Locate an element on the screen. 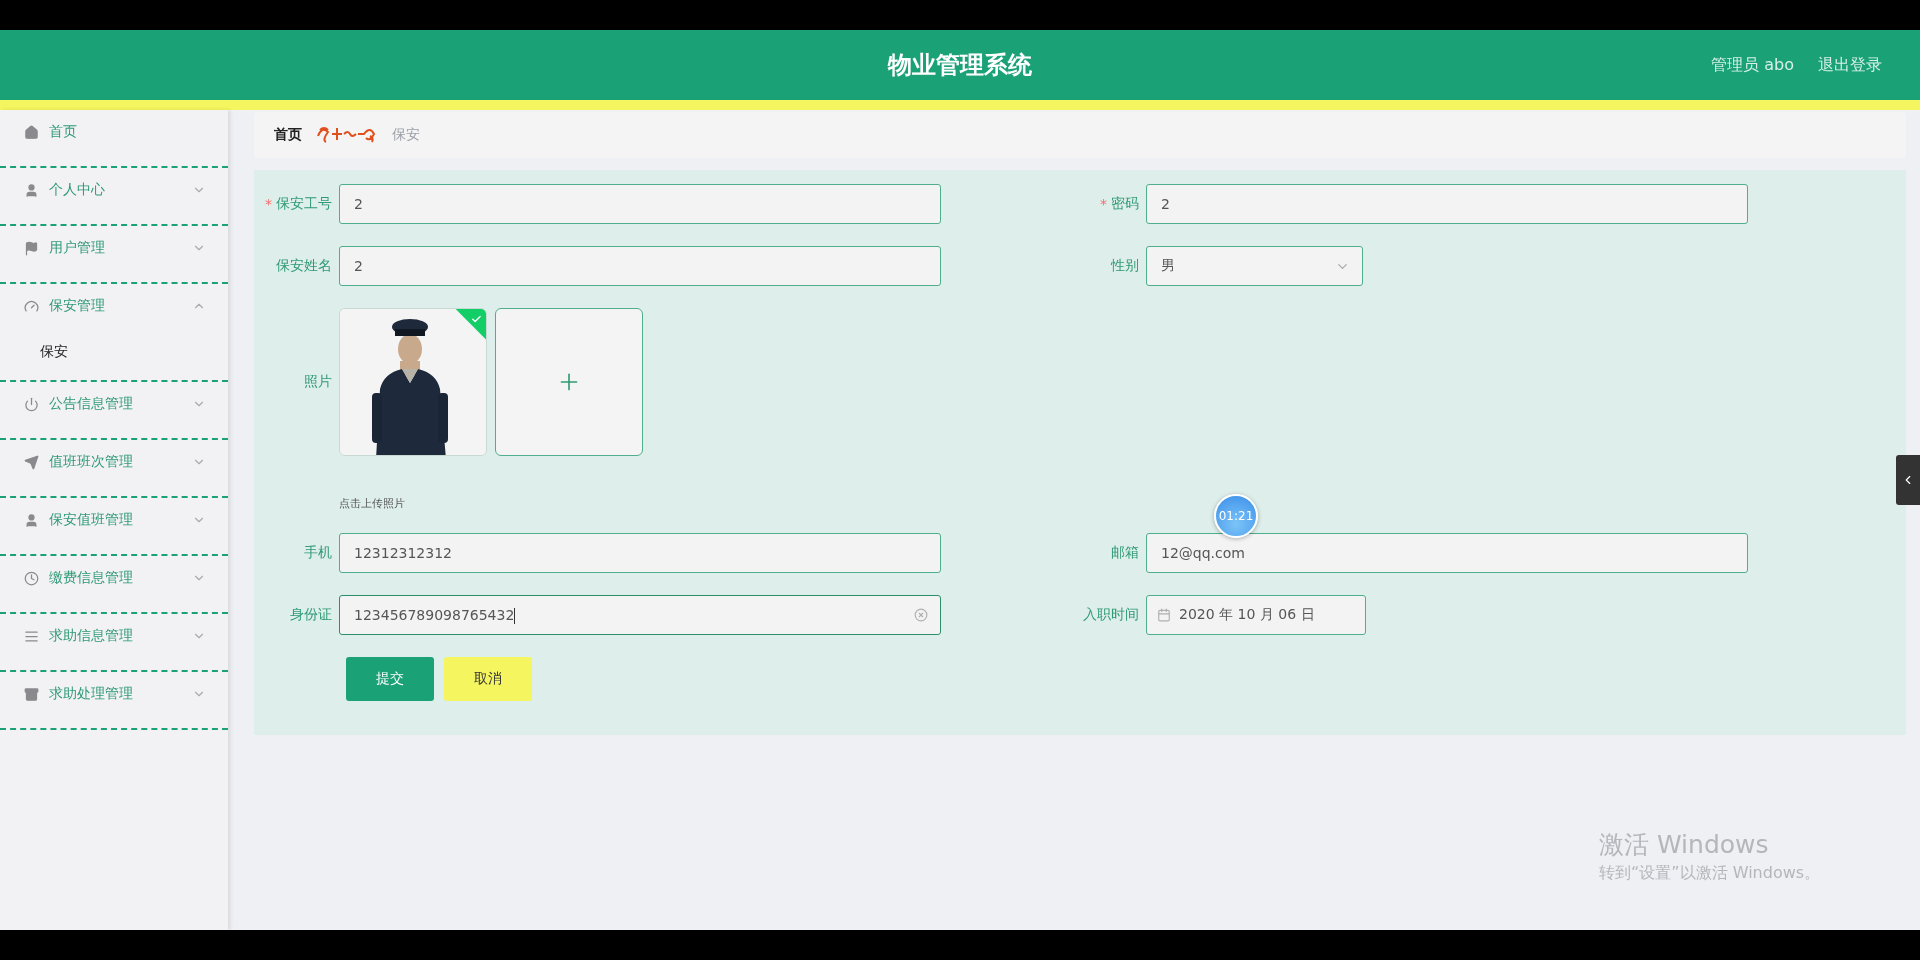 This screenshot has height=960, width=1920. sidebar-item: 保安管理 is located at coordinates (114, 306).